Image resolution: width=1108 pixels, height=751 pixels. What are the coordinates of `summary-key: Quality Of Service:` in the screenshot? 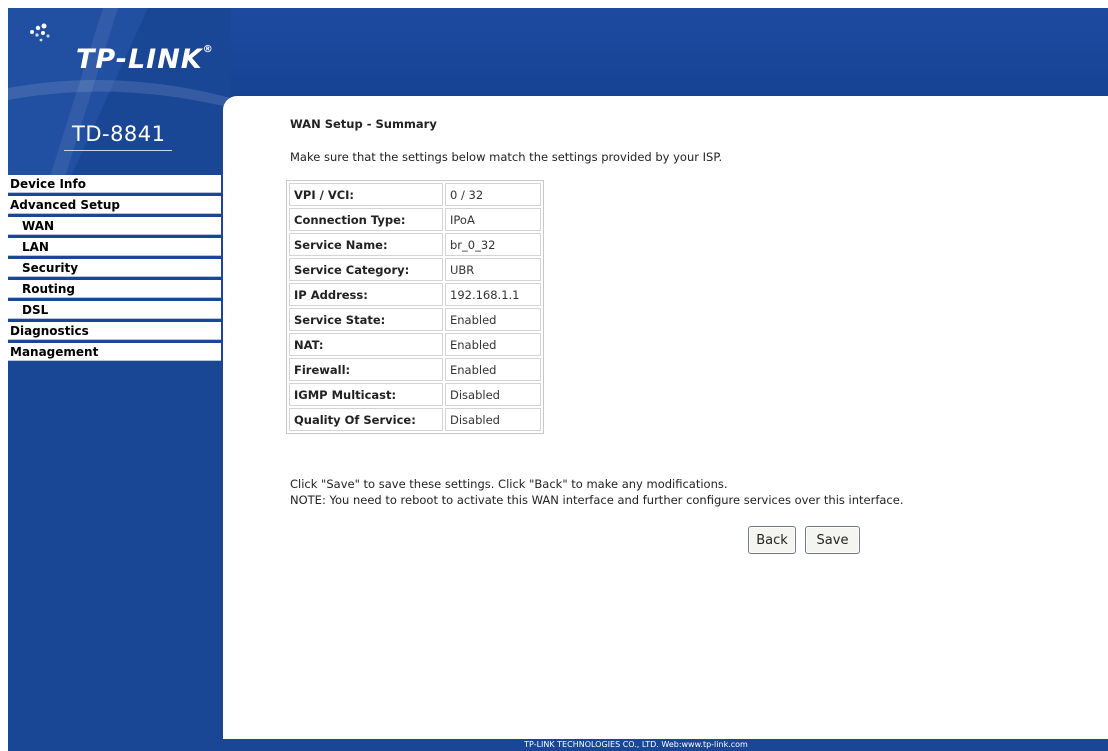 It's located at (366, 419).